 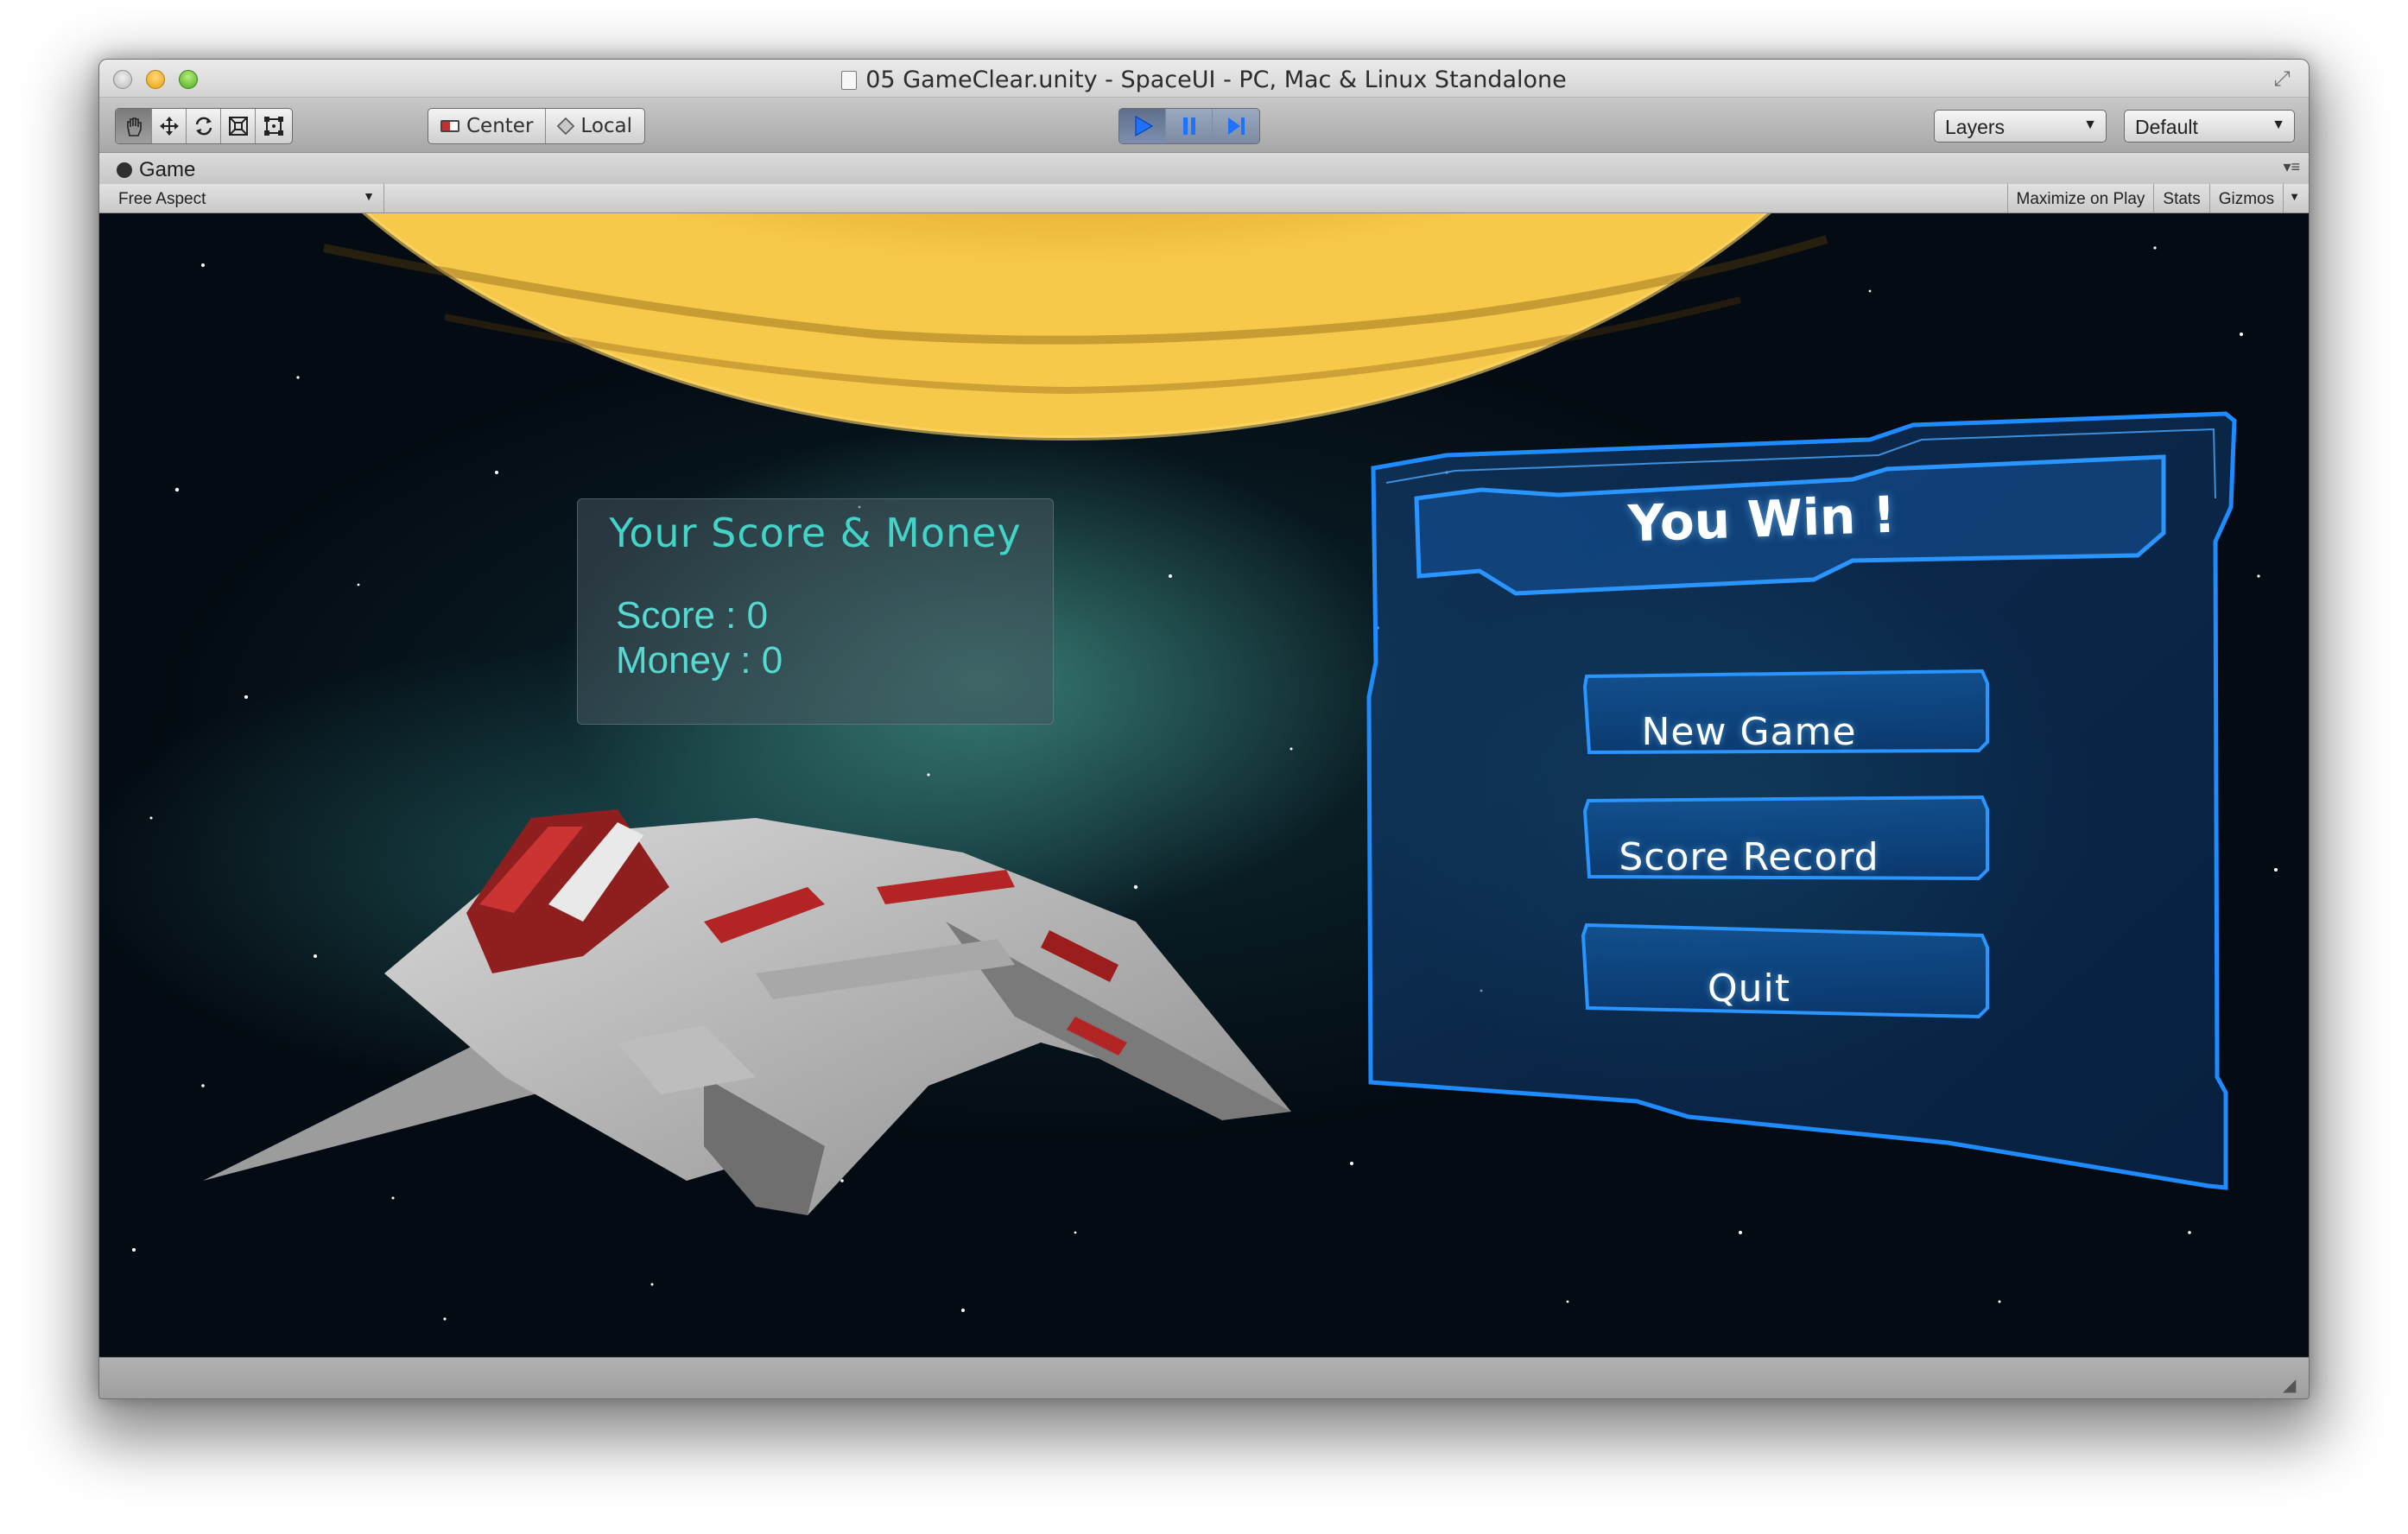 I want to click on pivot-space-button: Local, so click(x=595, y=126).